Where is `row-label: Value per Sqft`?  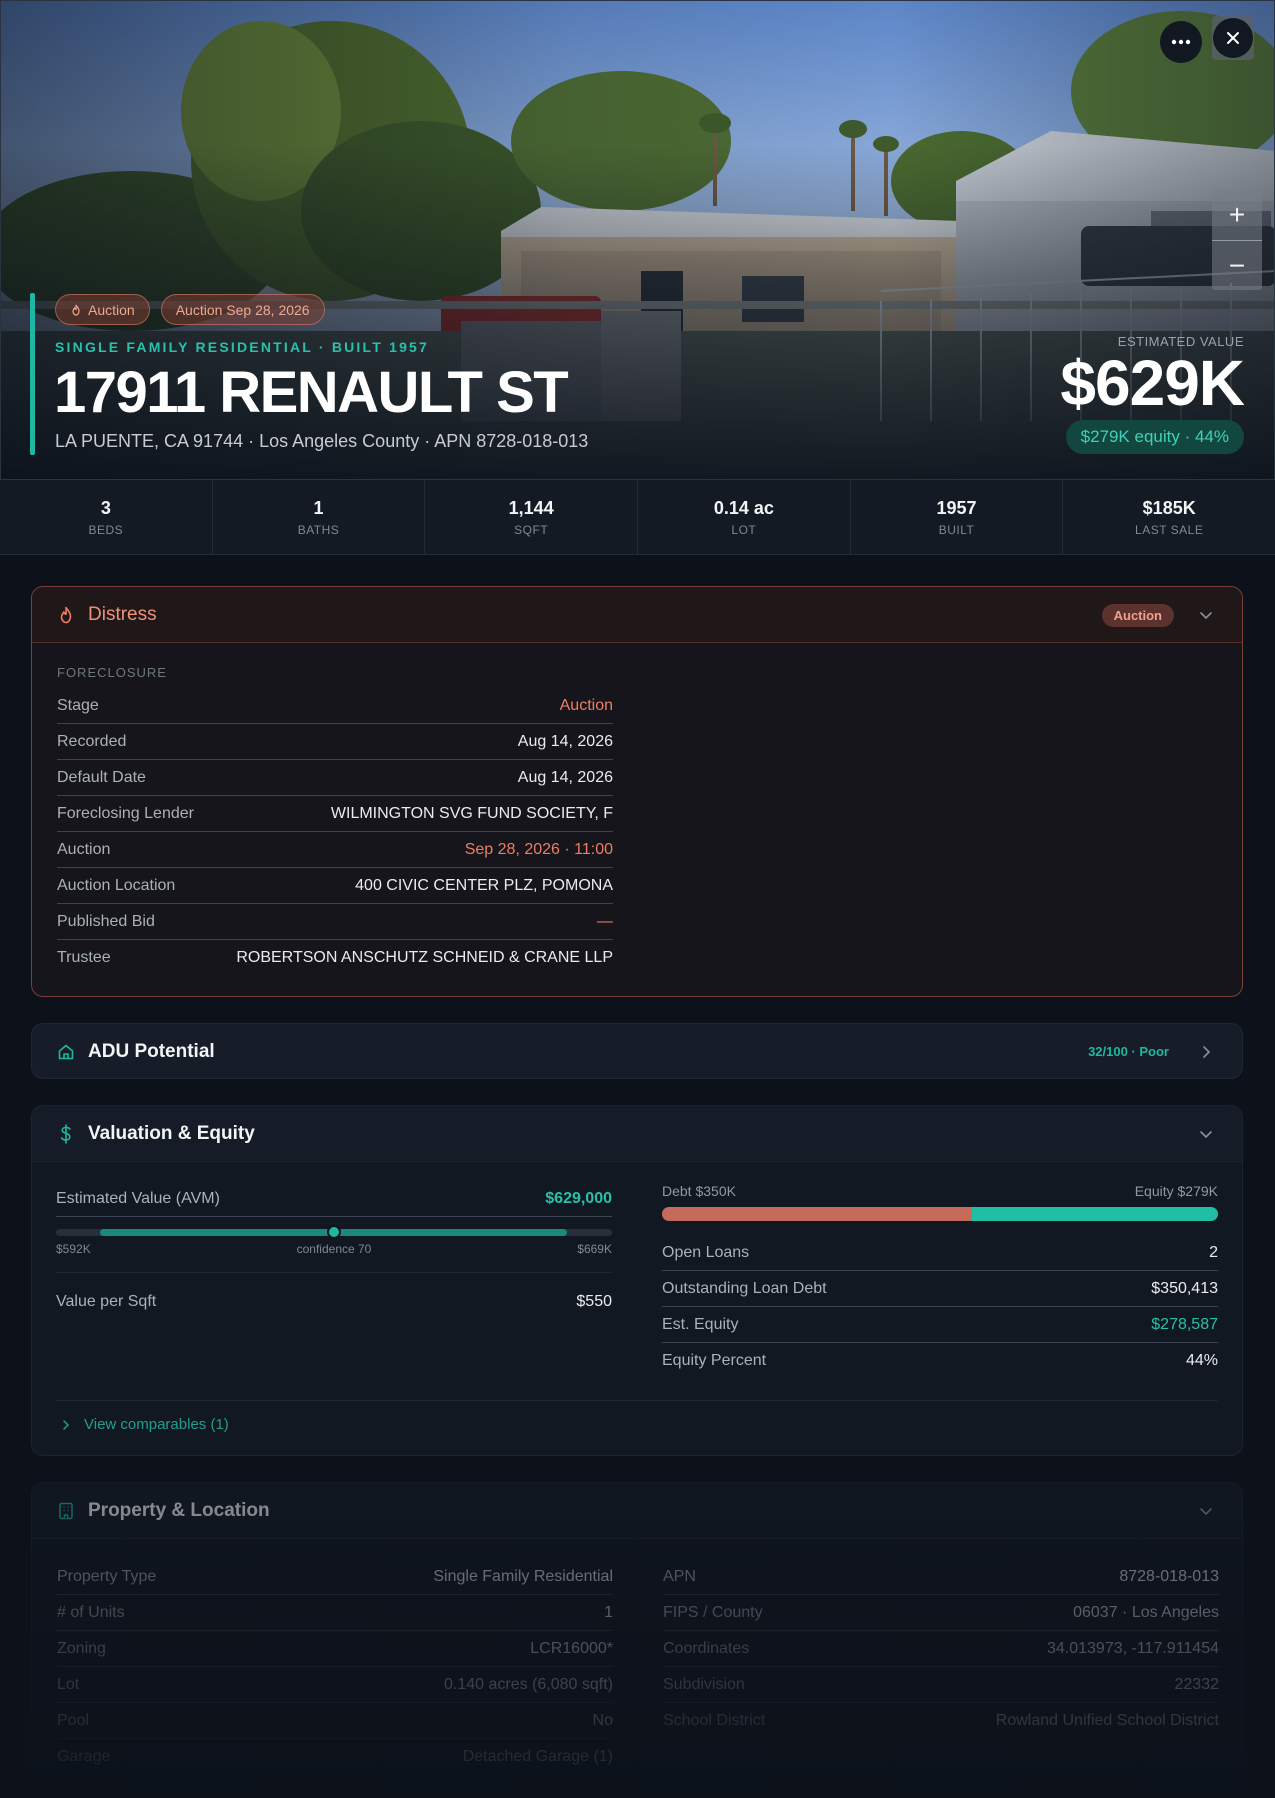
row-label: Value per Sqft is located at coordinates (106, 1301).